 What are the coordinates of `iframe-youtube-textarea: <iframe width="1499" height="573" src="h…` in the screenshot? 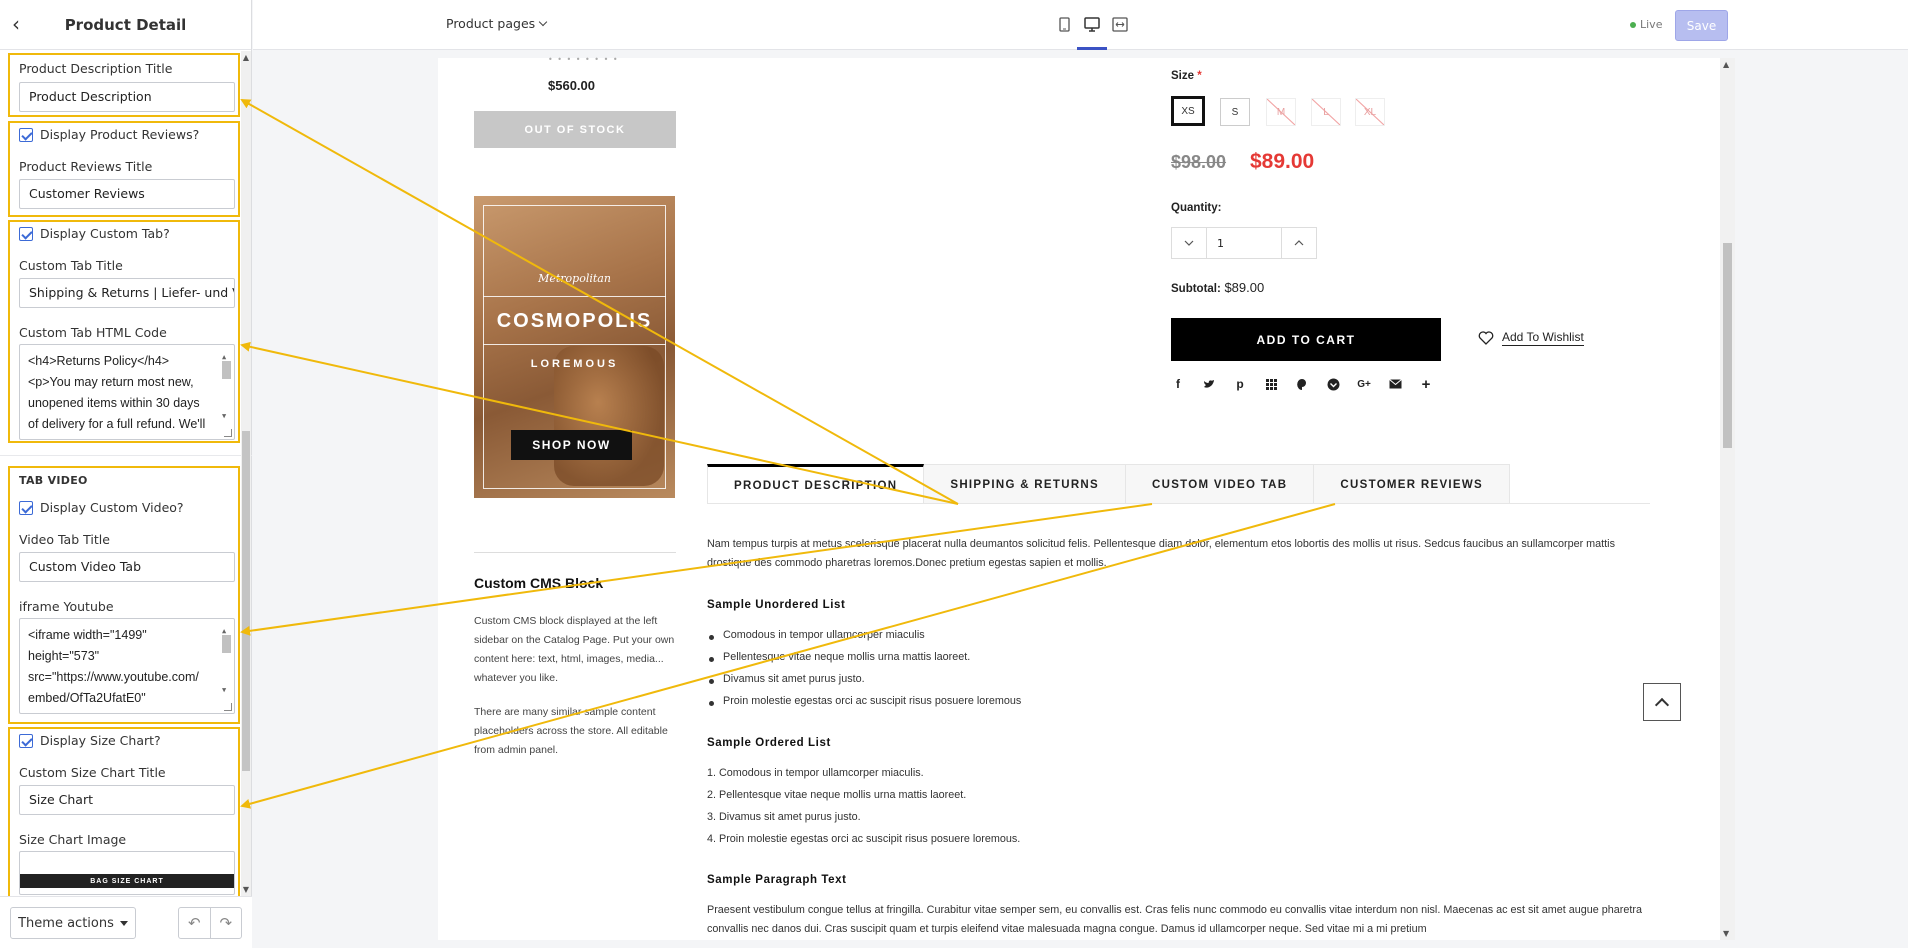 It's located at (127, 666).